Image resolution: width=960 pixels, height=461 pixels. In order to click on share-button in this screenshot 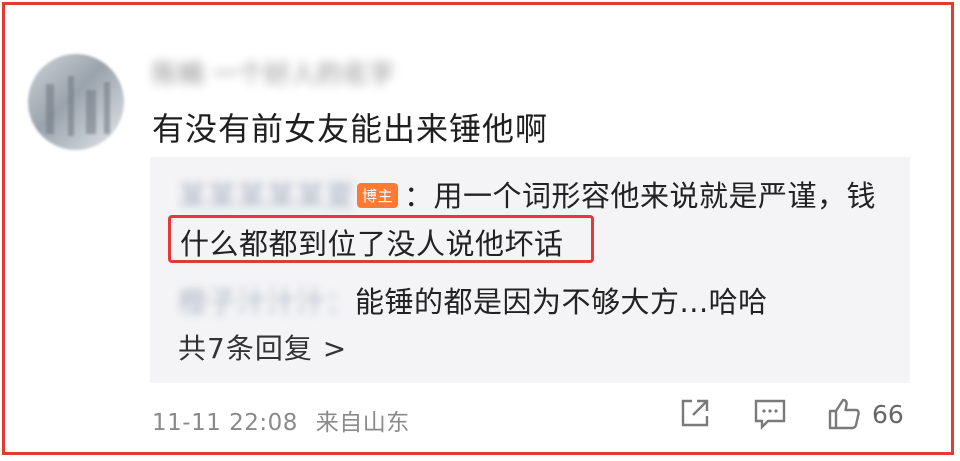, I will do `click(695, 413)`.